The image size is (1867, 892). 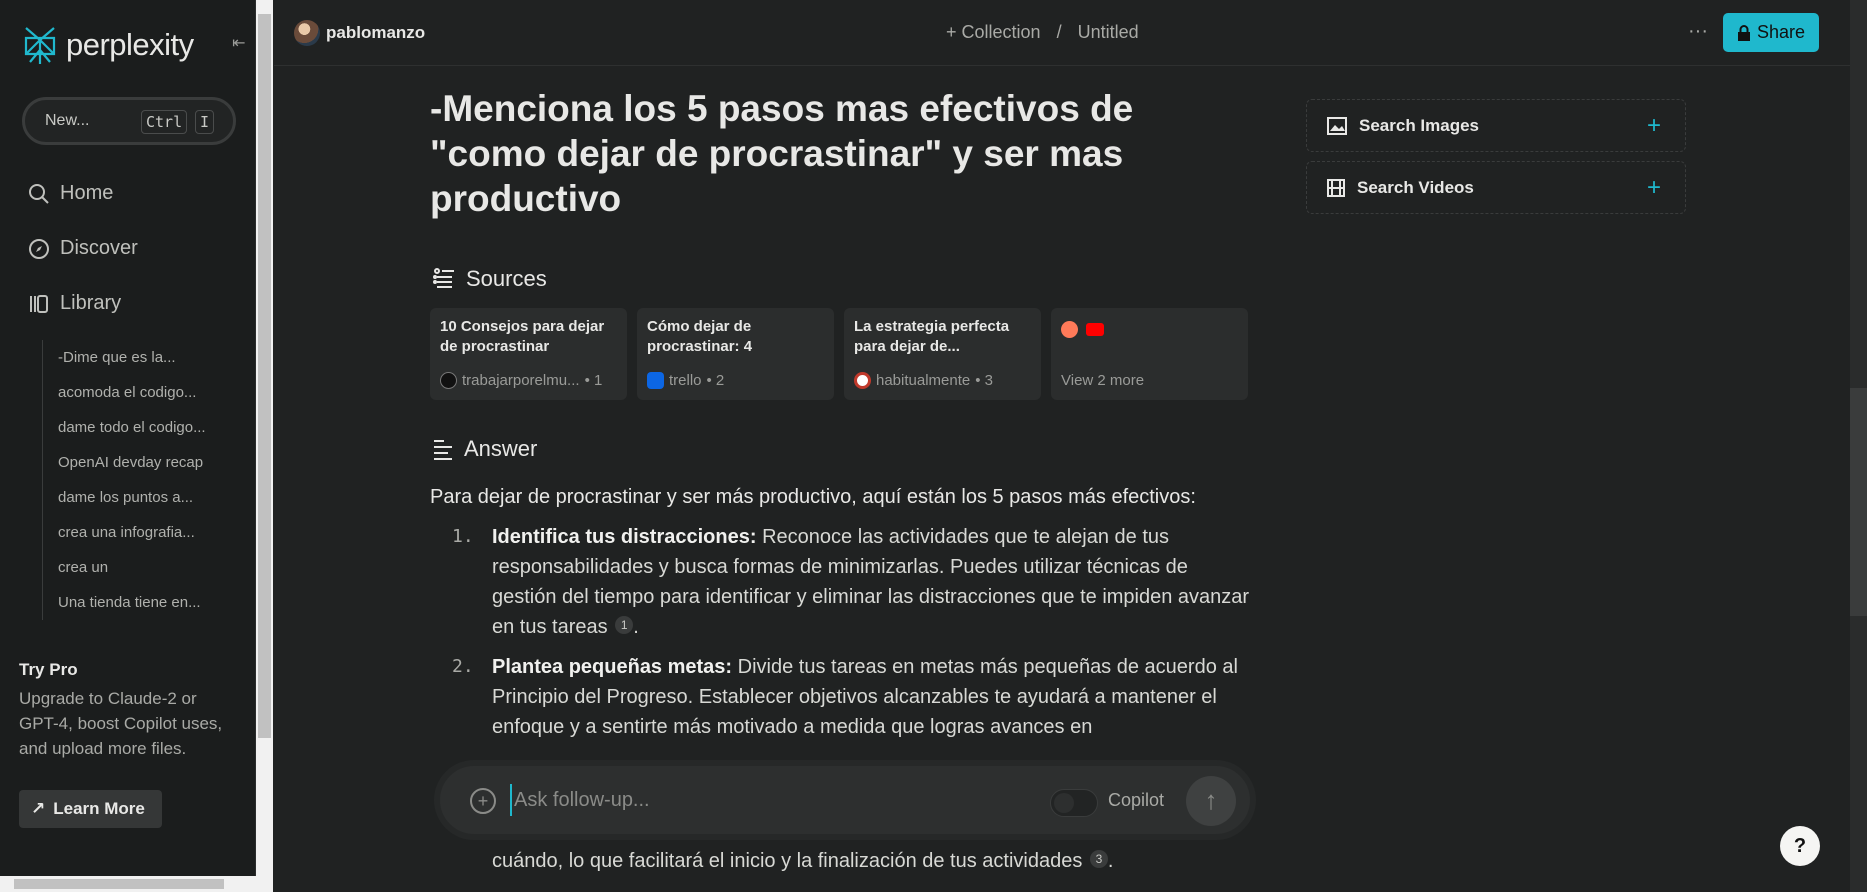 What do you see at coordinates (1781, 32) in the screenshot?
I see `share-label: Share` at bounding box center [1781, 32].